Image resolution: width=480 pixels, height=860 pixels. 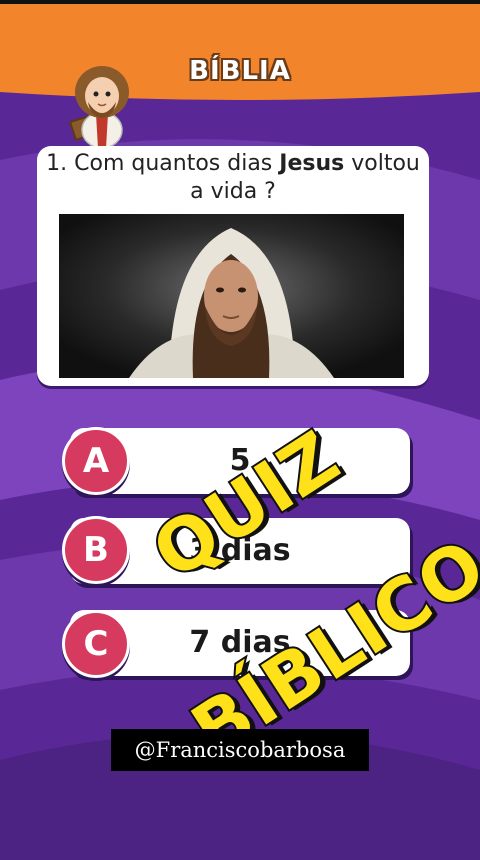 What do you see at coordinates (312, 163) in the screenshot?
I see `question-highlight: Jesus` at bounding box center [312, 163].